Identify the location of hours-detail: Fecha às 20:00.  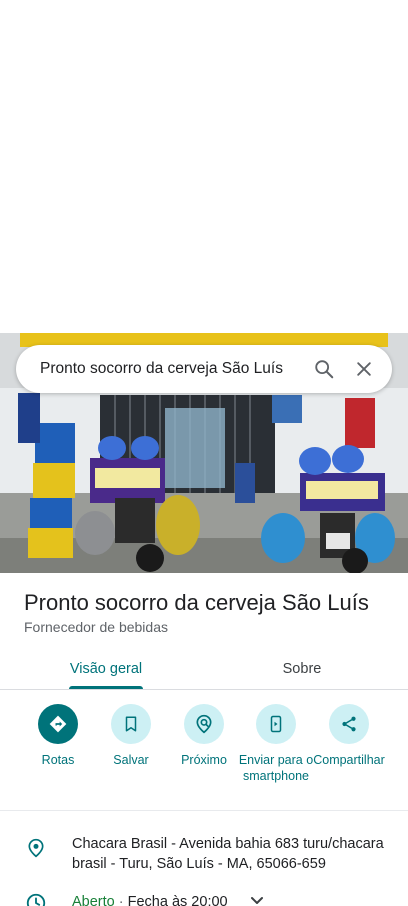
(177, 900).